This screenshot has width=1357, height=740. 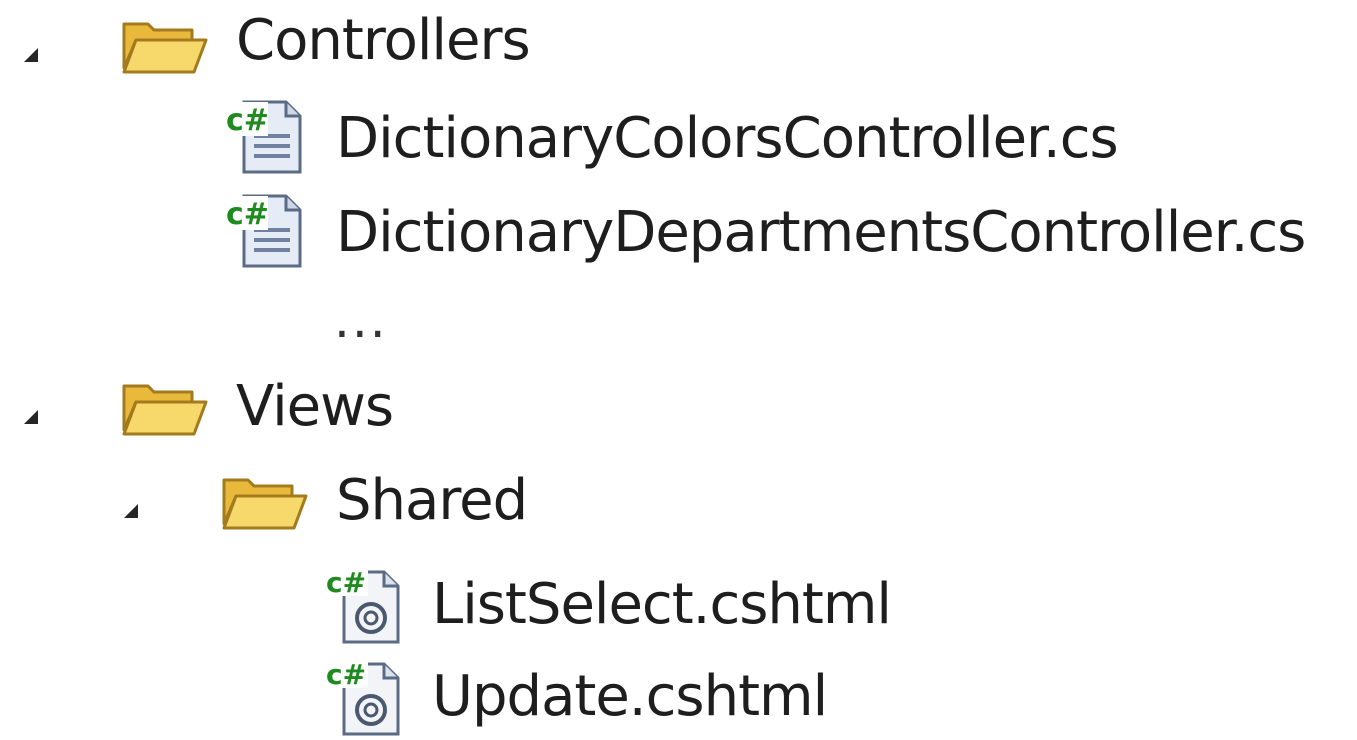 What do you see at coordinates (630, 696) in the screenshot?
I see `node-label: Update.cshtml` at bounding box center [630, 696].